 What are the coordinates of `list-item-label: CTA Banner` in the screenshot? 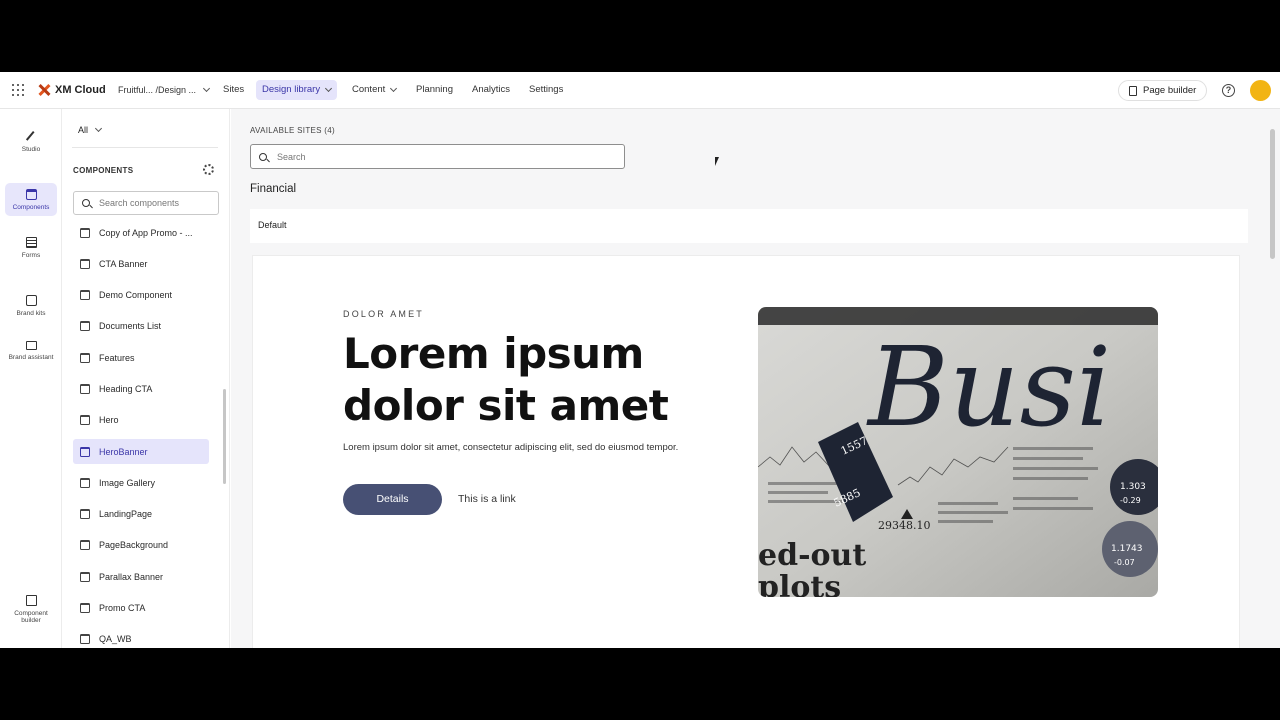 It's located at (123, 263).